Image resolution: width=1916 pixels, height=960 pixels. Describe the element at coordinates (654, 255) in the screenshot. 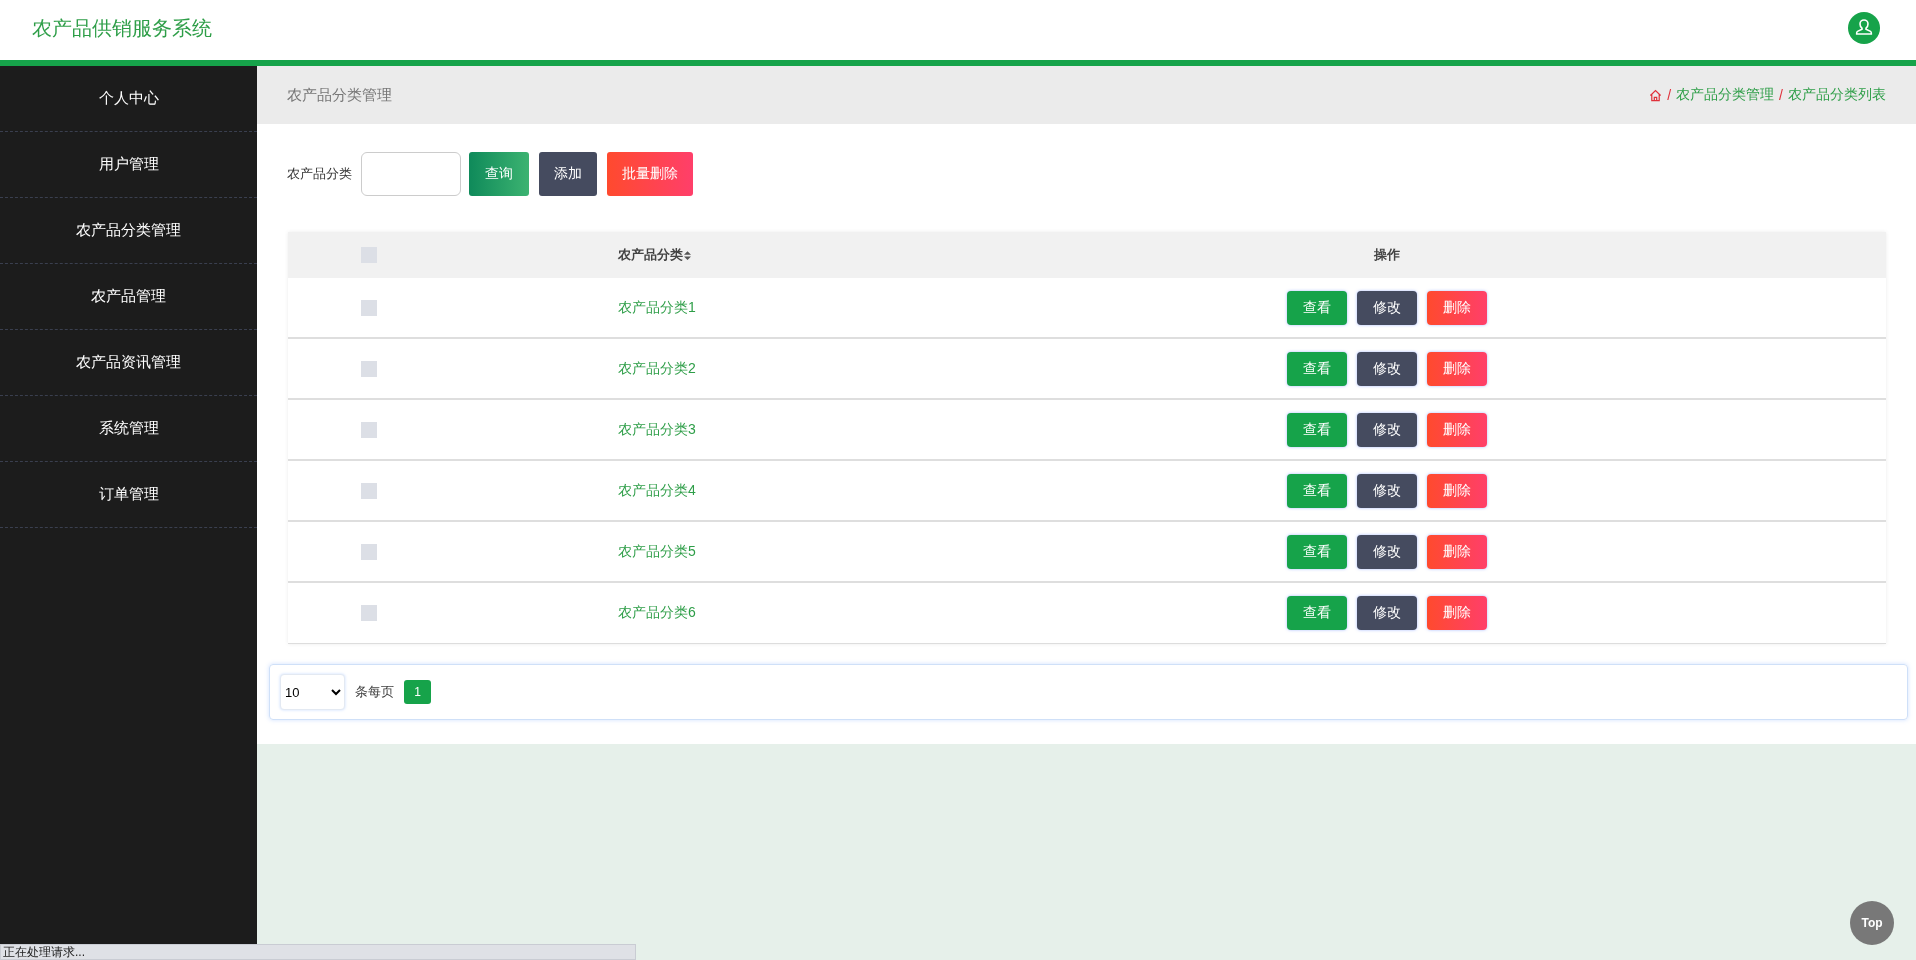

I see `column-header: 农产品分类` at that location.